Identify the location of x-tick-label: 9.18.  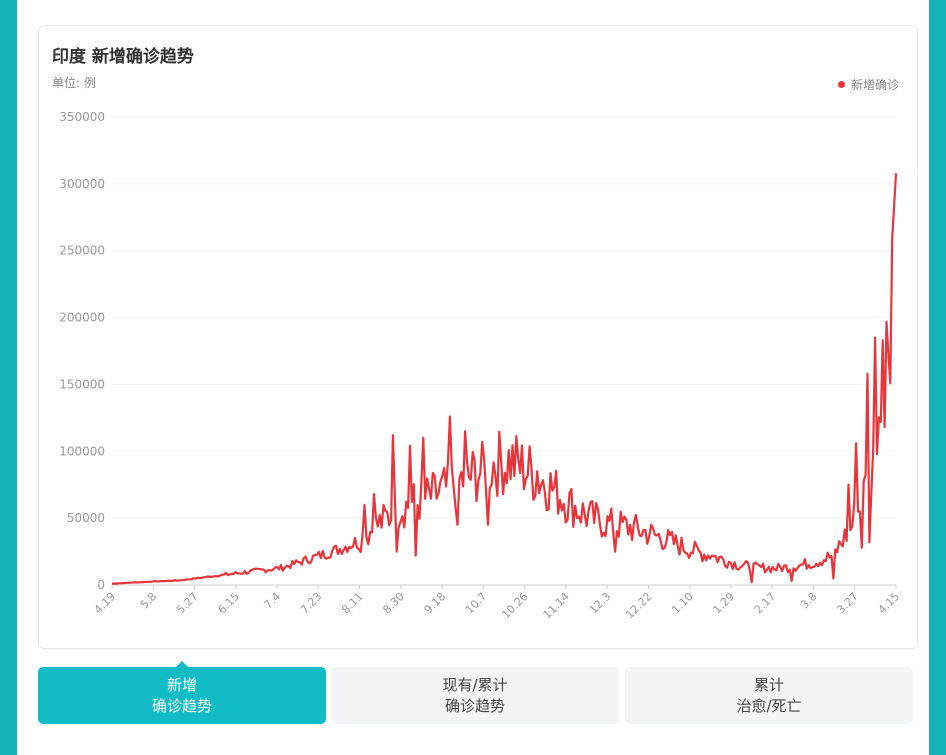
(435, 603).